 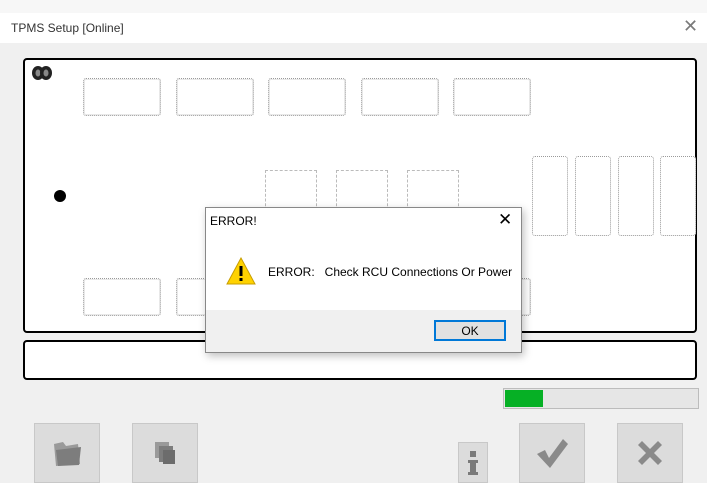 I want to click on x-icon, so click(x=650, y=453).